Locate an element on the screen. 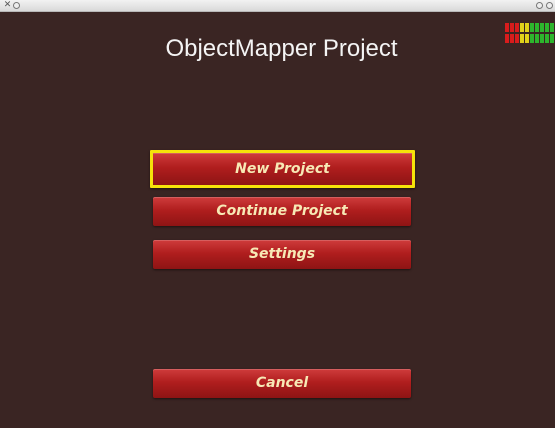 The height and width of the screenshot is (428, 555). window-titlebar: ✕ is located at coordinates (277, 6).